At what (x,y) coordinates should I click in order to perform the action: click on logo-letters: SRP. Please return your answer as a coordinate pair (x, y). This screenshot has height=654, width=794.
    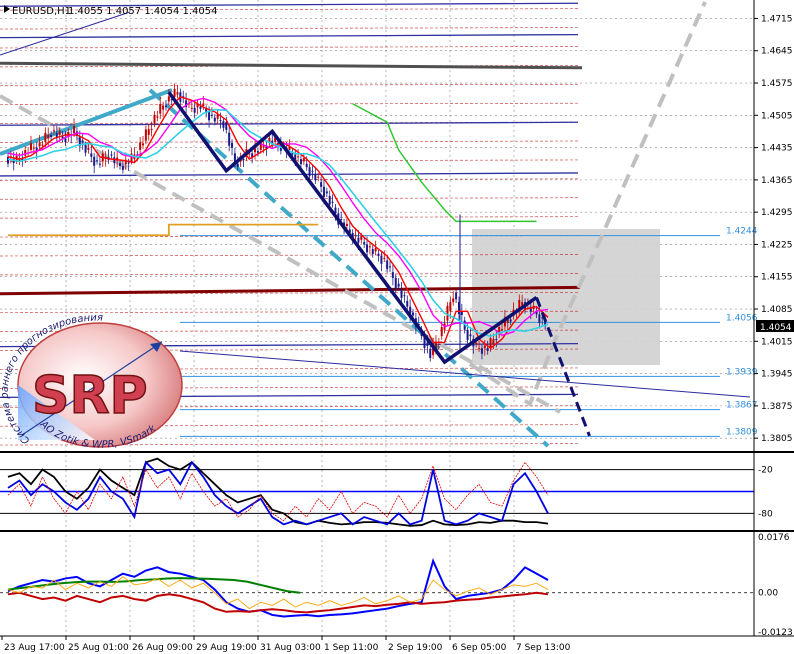
    Looking at the image, I should click on (90, 396).